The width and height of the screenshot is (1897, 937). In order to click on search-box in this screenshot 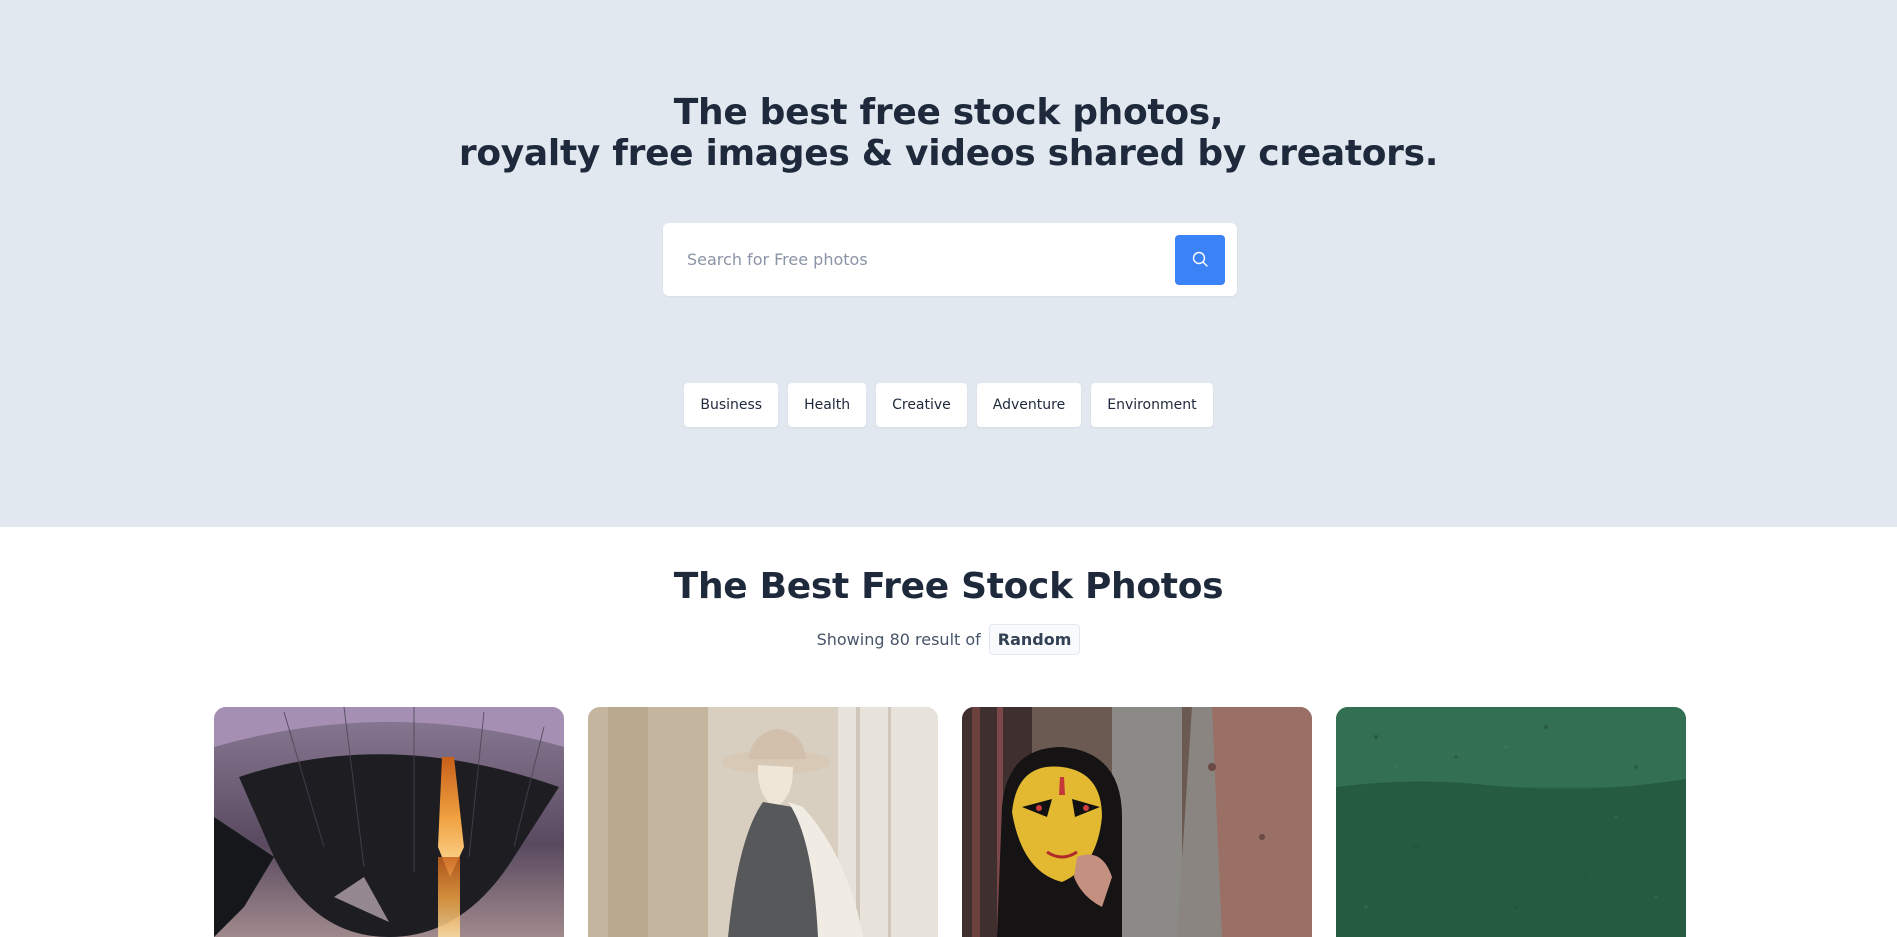, I will do `click(950, 259)`.